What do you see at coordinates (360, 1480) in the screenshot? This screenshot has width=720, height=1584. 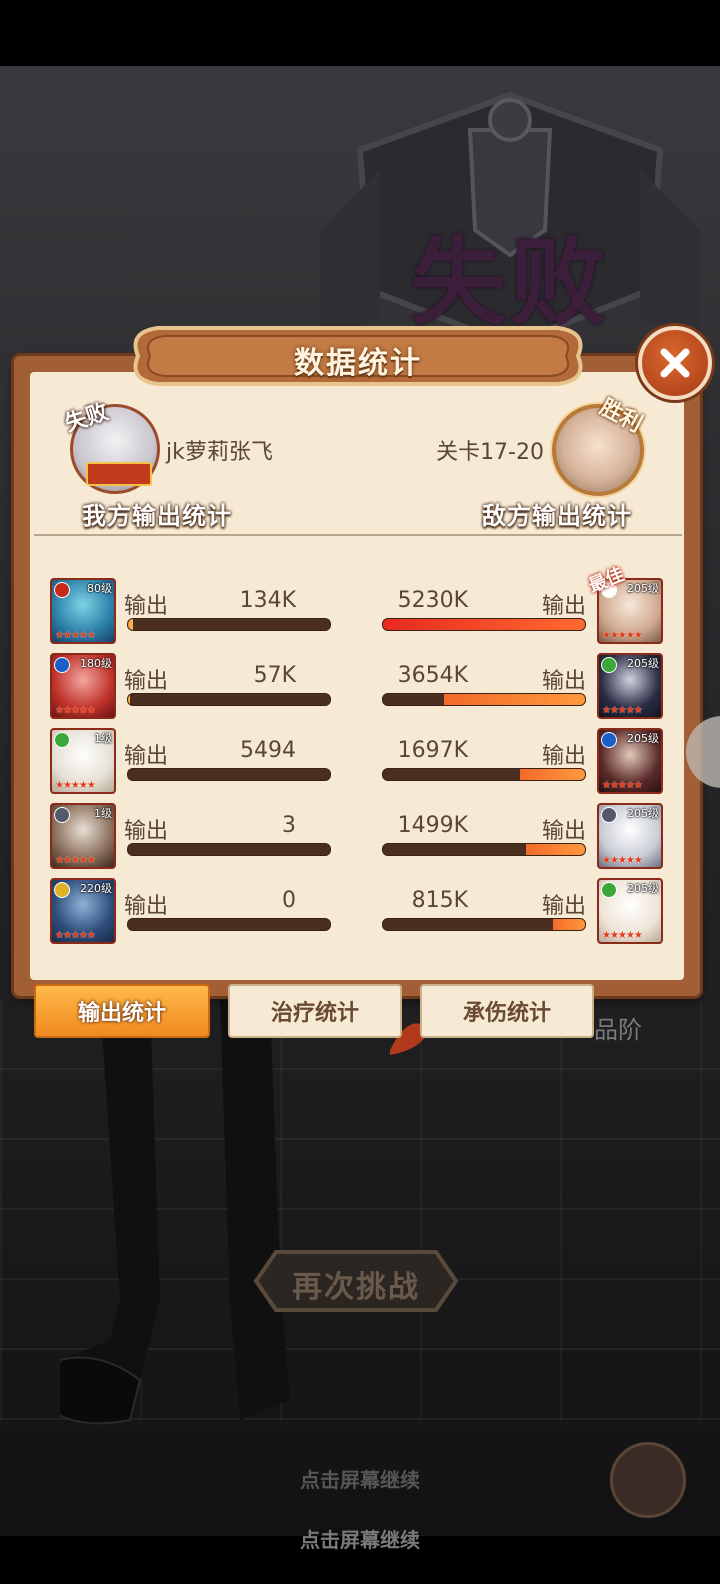 I see `tap-to-continue-hint: 点击屏幕继续` at bounding box center [360, 1480].